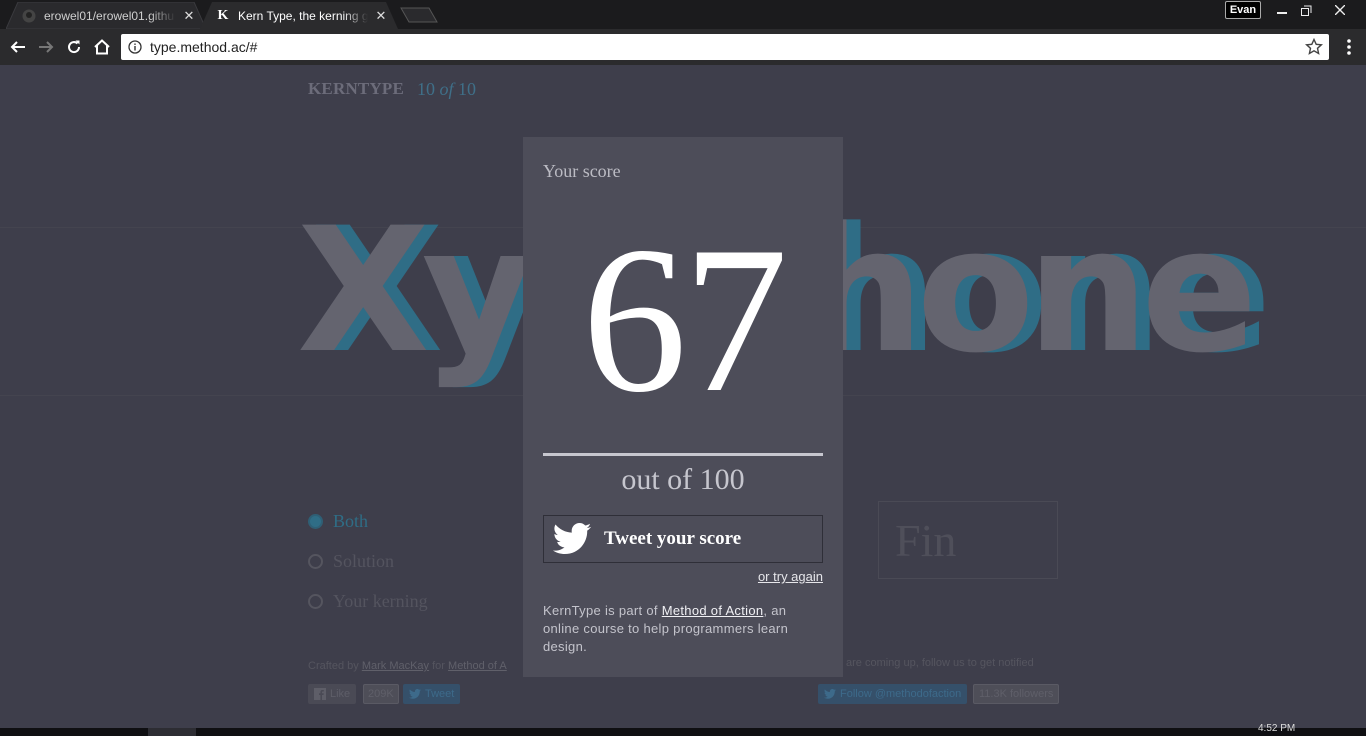 The image size is (1366, 736). What do you see at coordinates (381, 694) in the screenshot?
I see `facebook-like-count: 209K` at bounding box center [381, 694].